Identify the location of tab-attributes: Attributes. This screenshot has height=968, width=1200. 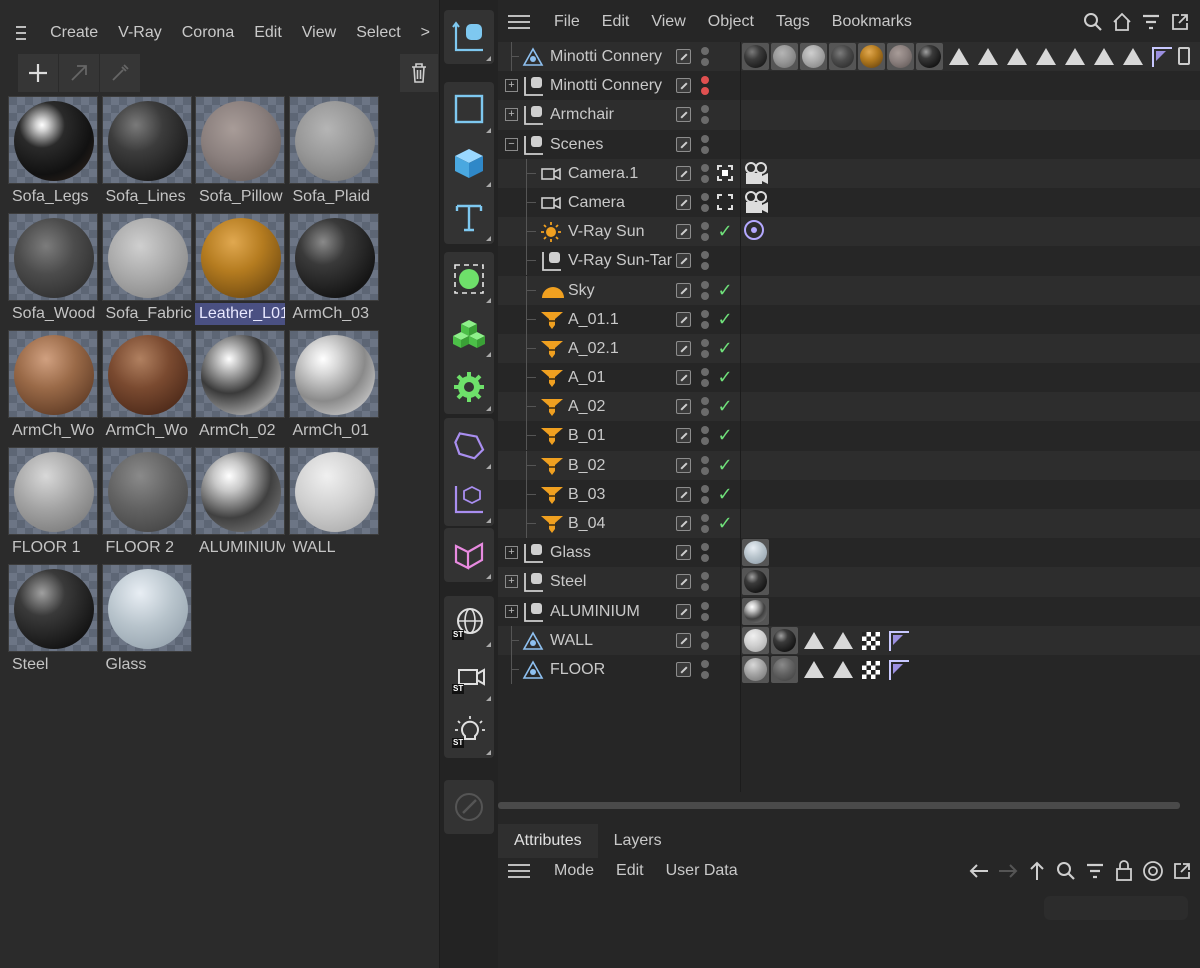
(548, 841).